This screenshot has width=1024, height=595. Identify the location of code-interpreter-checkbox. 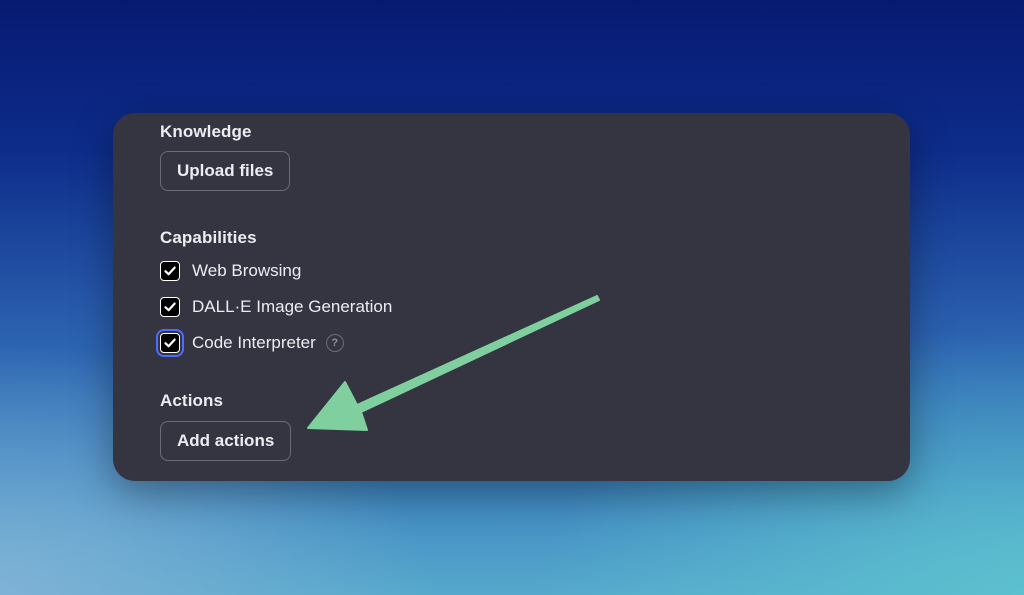
(170, 343).